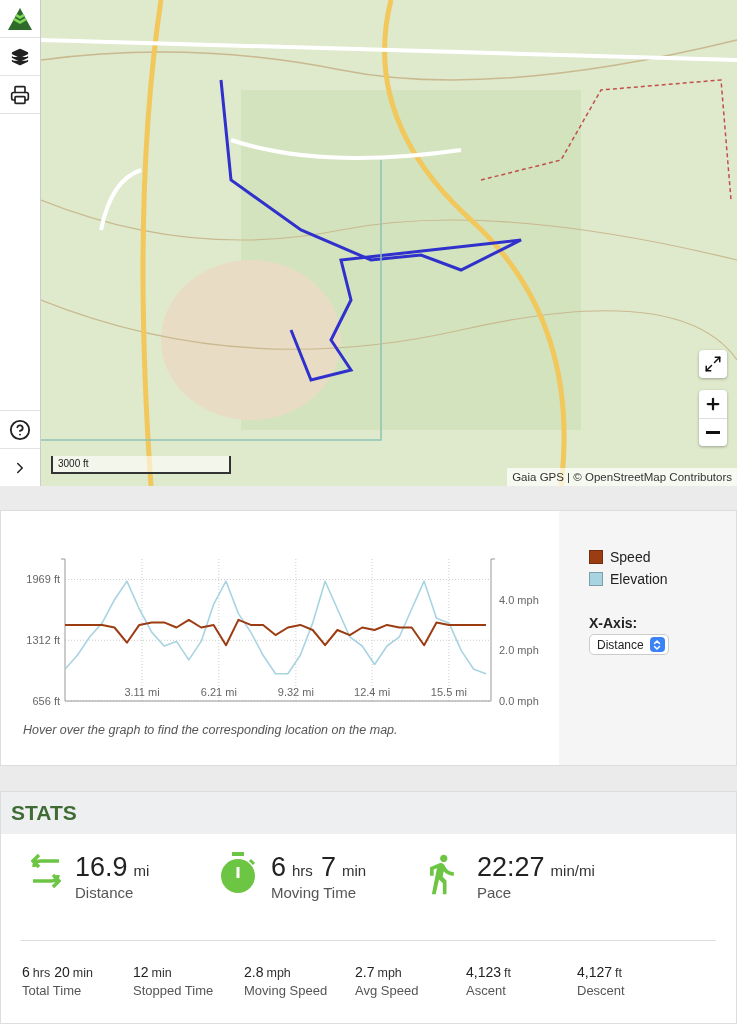 Image resolution: width=737 pixels, height=1024 pixels. Describe the element at coordinates (572, 870) in the screenshot. I see `stat-unit: min/mi` at that location.